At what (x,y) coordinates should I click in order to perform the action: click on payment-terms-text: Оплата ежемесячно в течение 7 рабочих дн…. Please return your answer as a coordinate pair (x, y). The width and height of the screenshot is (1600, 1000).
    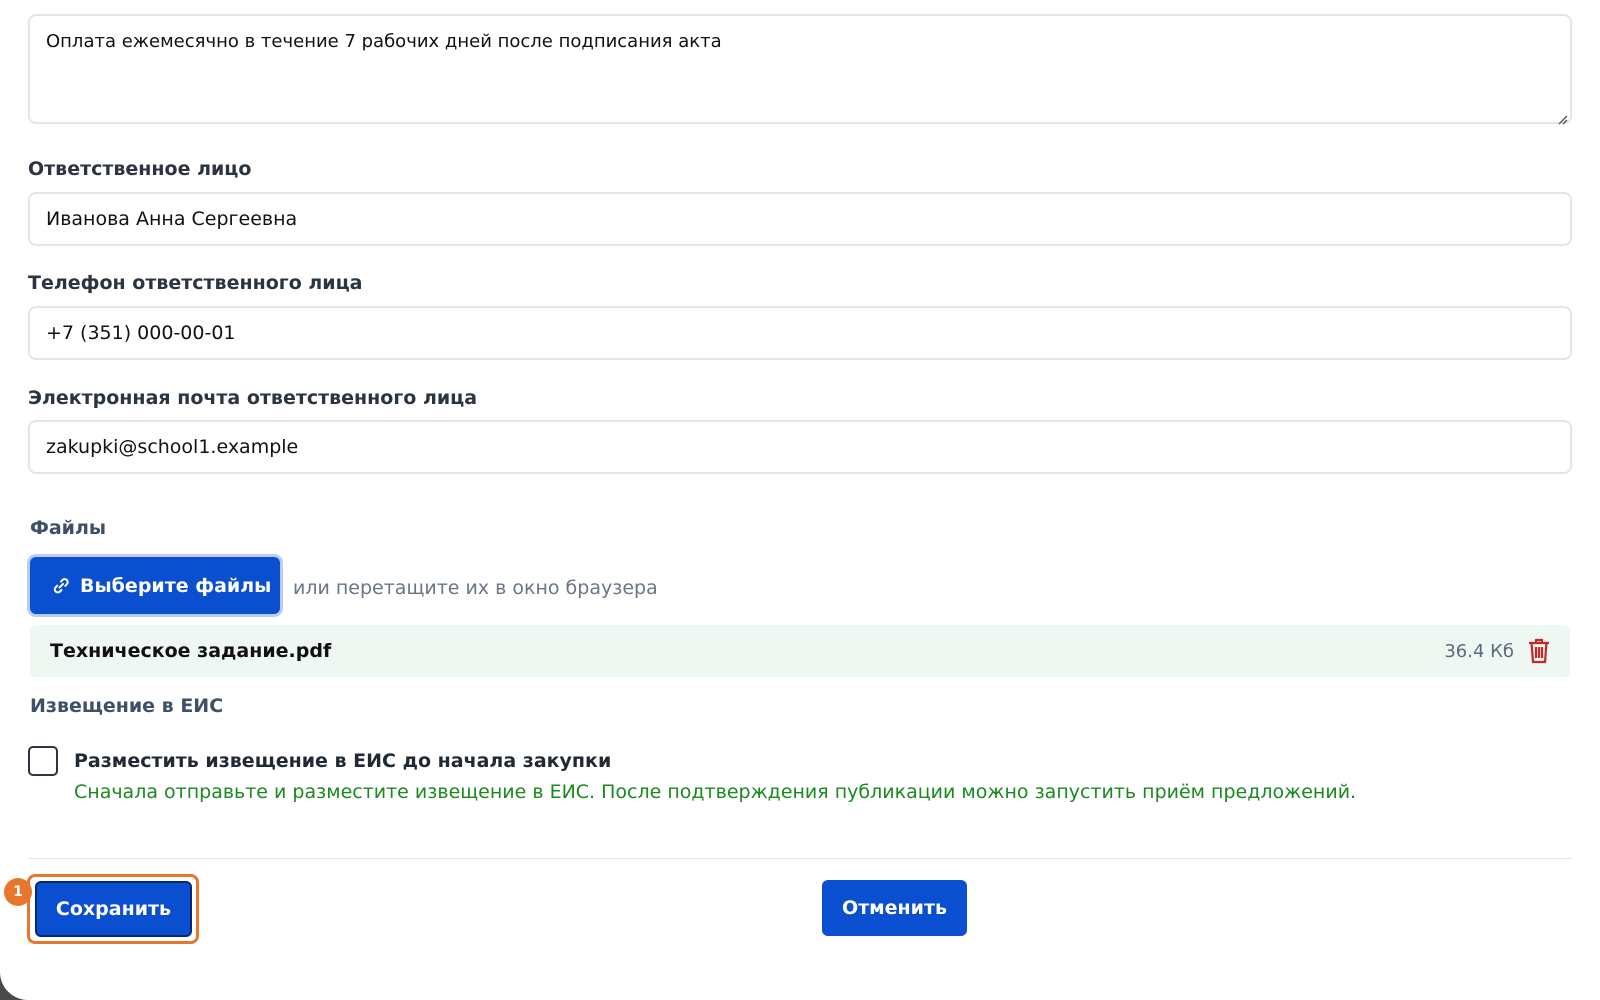
    Looking at the image, I should click on (384, 41).